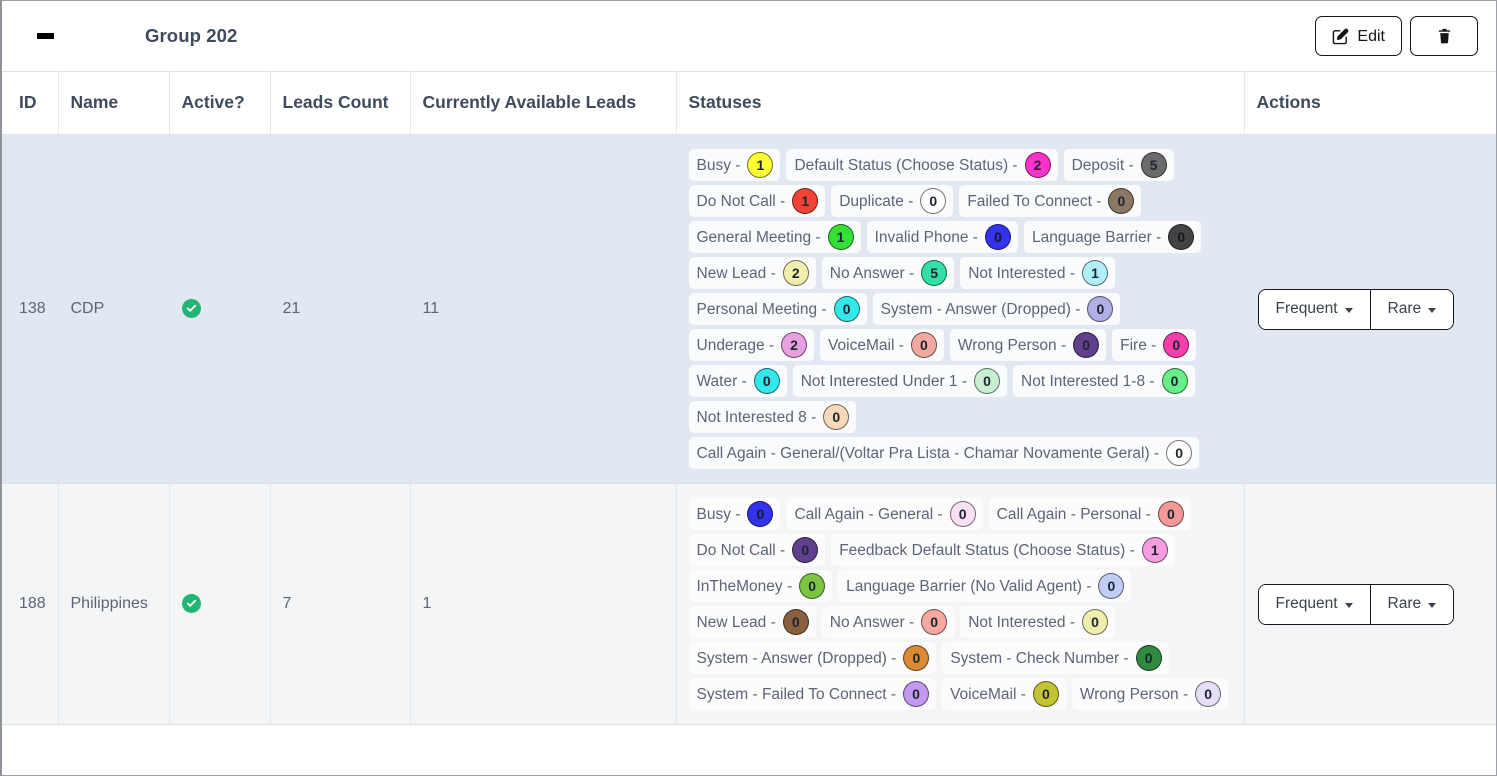 Image resolution: width=1497 pixels, height=776 pixels. I want to click on status-chip: Do Not Call - 1, so click(757, 201).